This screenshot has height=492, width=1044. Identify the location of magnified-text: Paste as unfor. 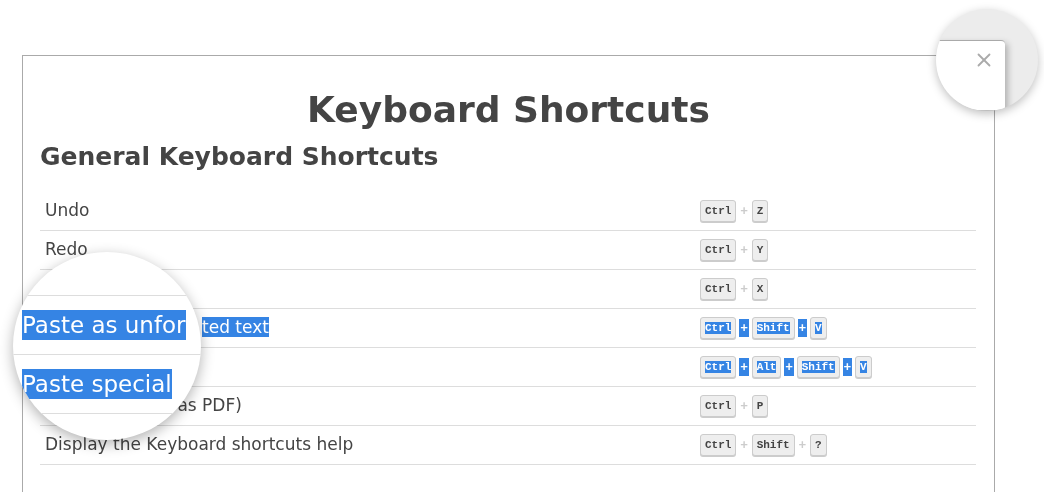
(104, 325).